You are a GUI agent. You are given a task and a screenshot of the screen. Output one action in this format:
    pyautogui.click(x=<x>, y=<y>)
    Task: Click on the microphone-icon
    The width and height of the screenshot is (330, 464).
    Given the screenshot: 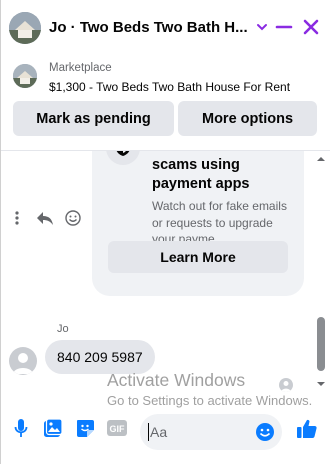 What is the action you would take?
    pyautogui.click(x=21, y=428)
    